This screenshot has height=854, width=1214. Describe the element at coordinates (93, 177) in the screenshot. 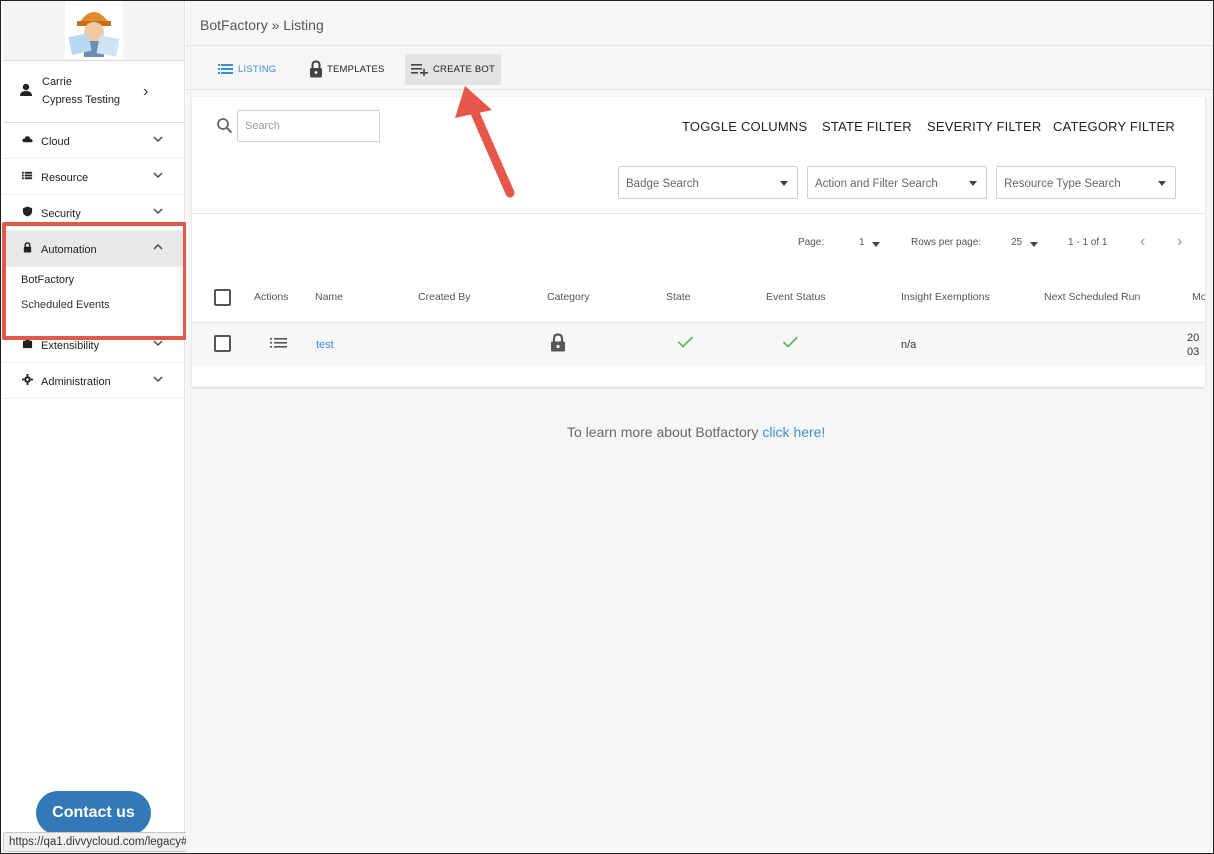

I see `sidebar-item-resource: Resource` at that location.